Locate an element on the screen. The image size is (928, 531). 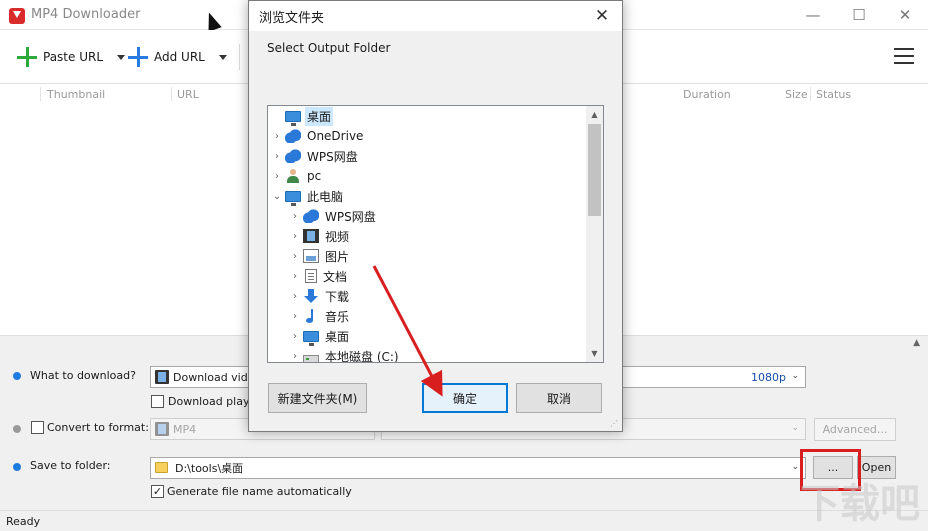
ok-button: 确定 is located at coordinates (465, 398).